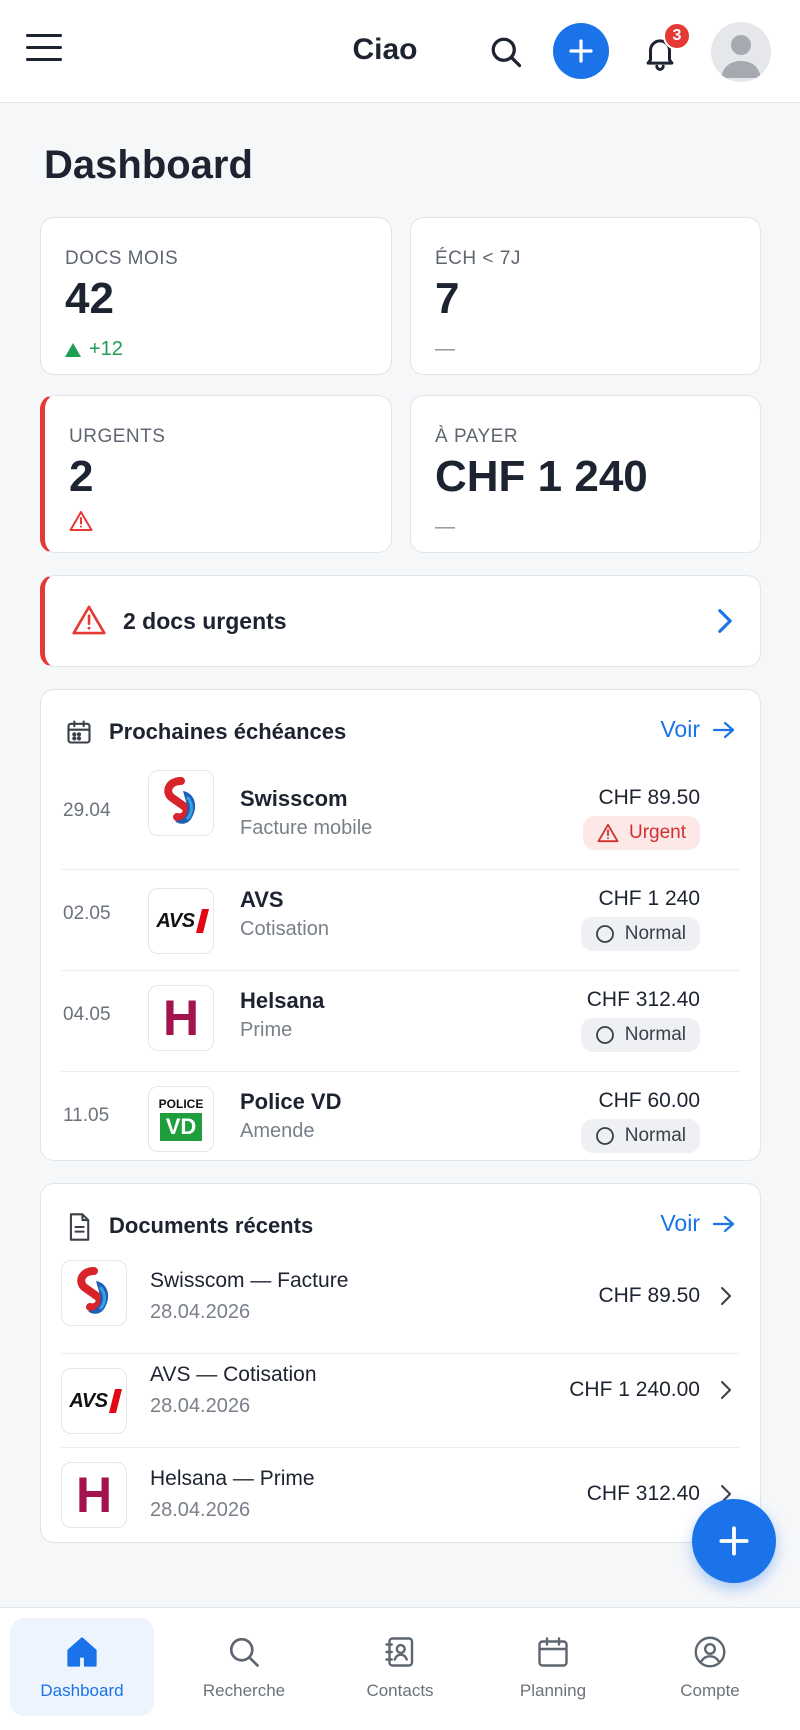  Describe the element at coordinates (106, 349) in the screenshot. I see `stat-trend-value: +12` at that location.